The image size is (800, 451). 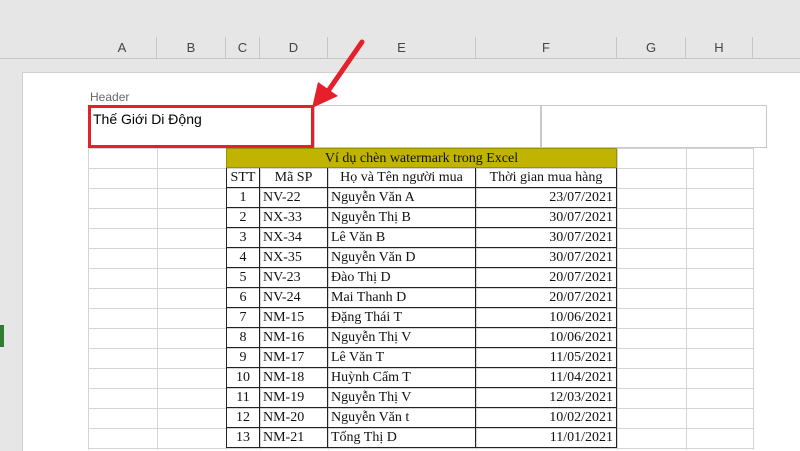 I want to click on red-arrow-icon, so click(x=338, y=73).